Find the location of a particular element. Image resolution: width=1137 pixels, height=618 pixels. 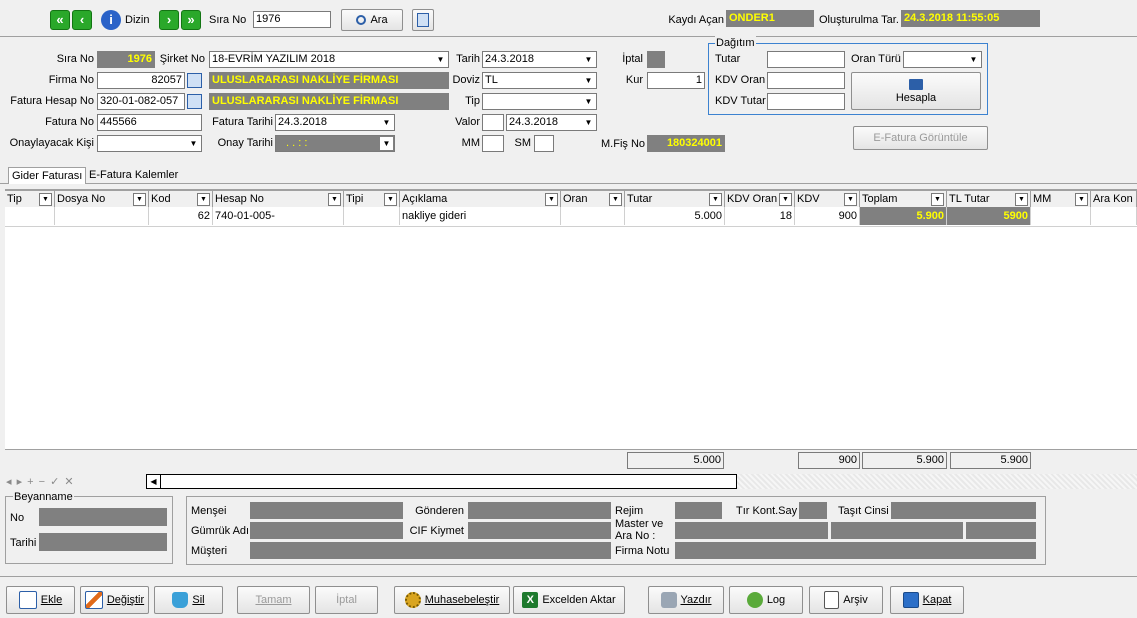

tamam-button: Tamam is located at coordinates (273, 600).